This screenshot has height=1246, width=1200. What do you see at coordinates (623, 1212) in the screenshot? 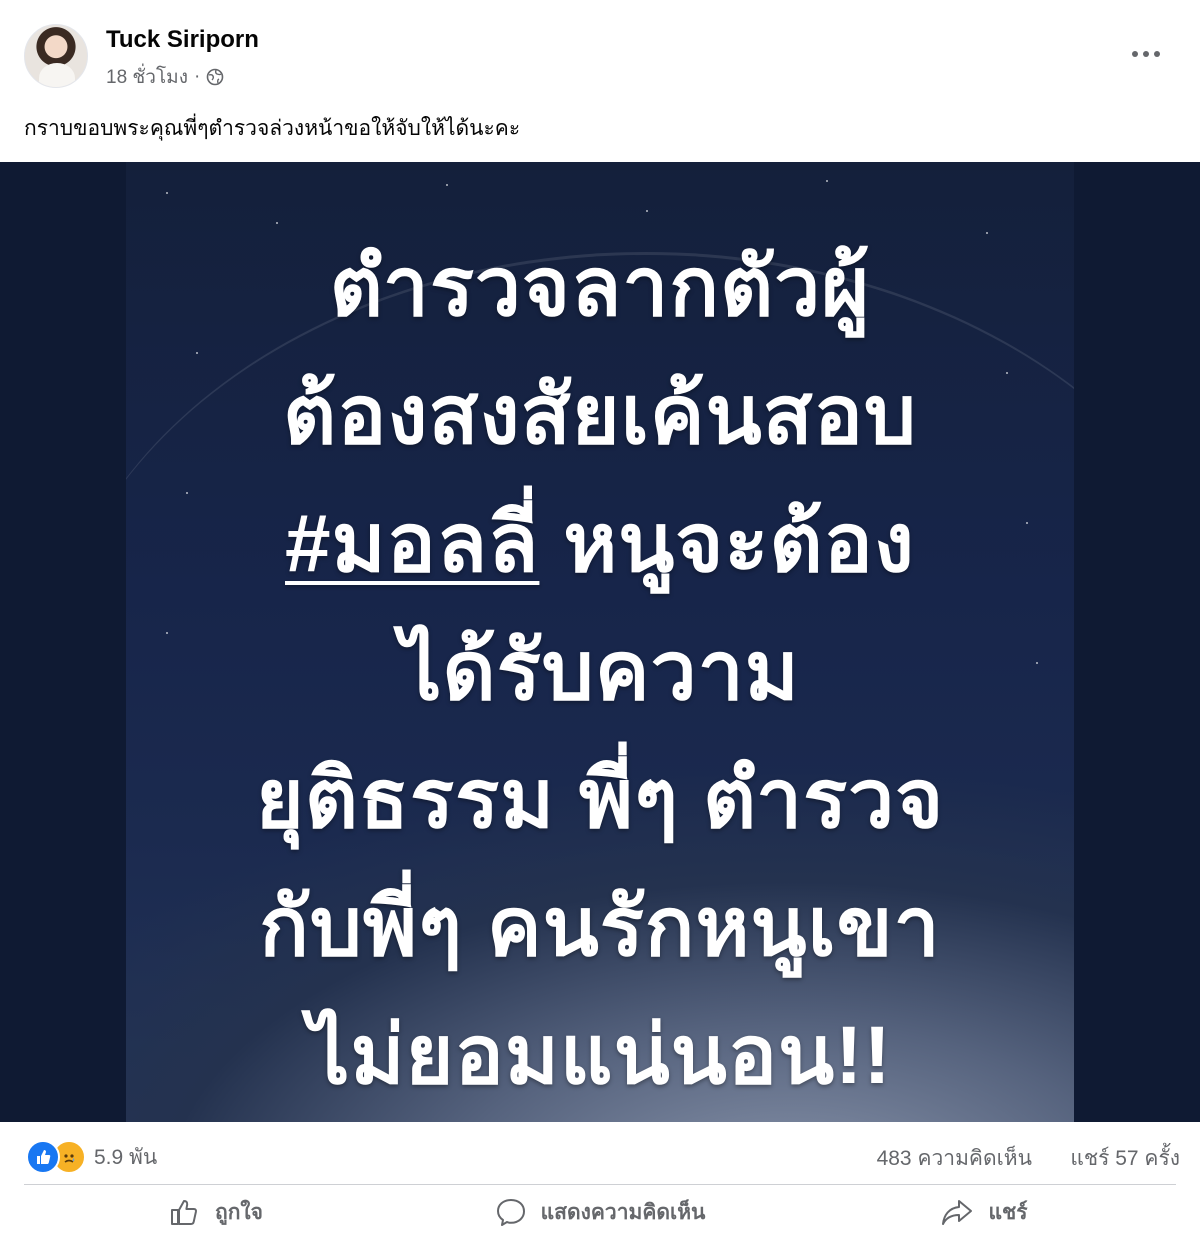
I see `comment-button-label: แสดงความคิดเห็น` at bounding box center [623, 1212].